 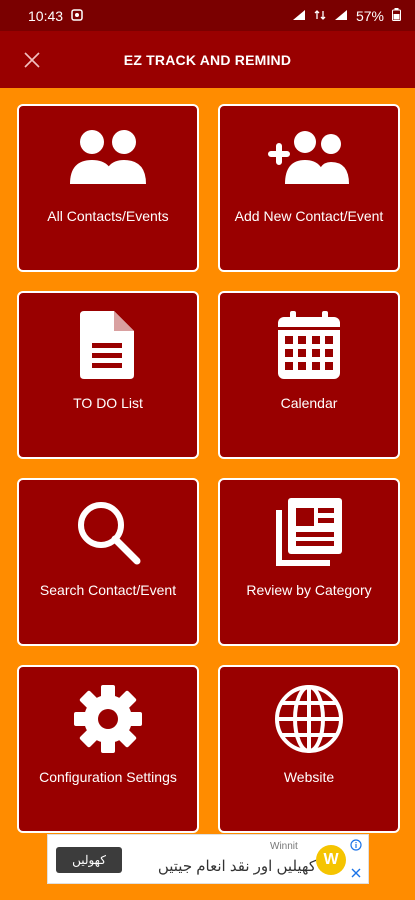 I want to click on ad-open-button: کھولیں, so click(x=89, y=860).